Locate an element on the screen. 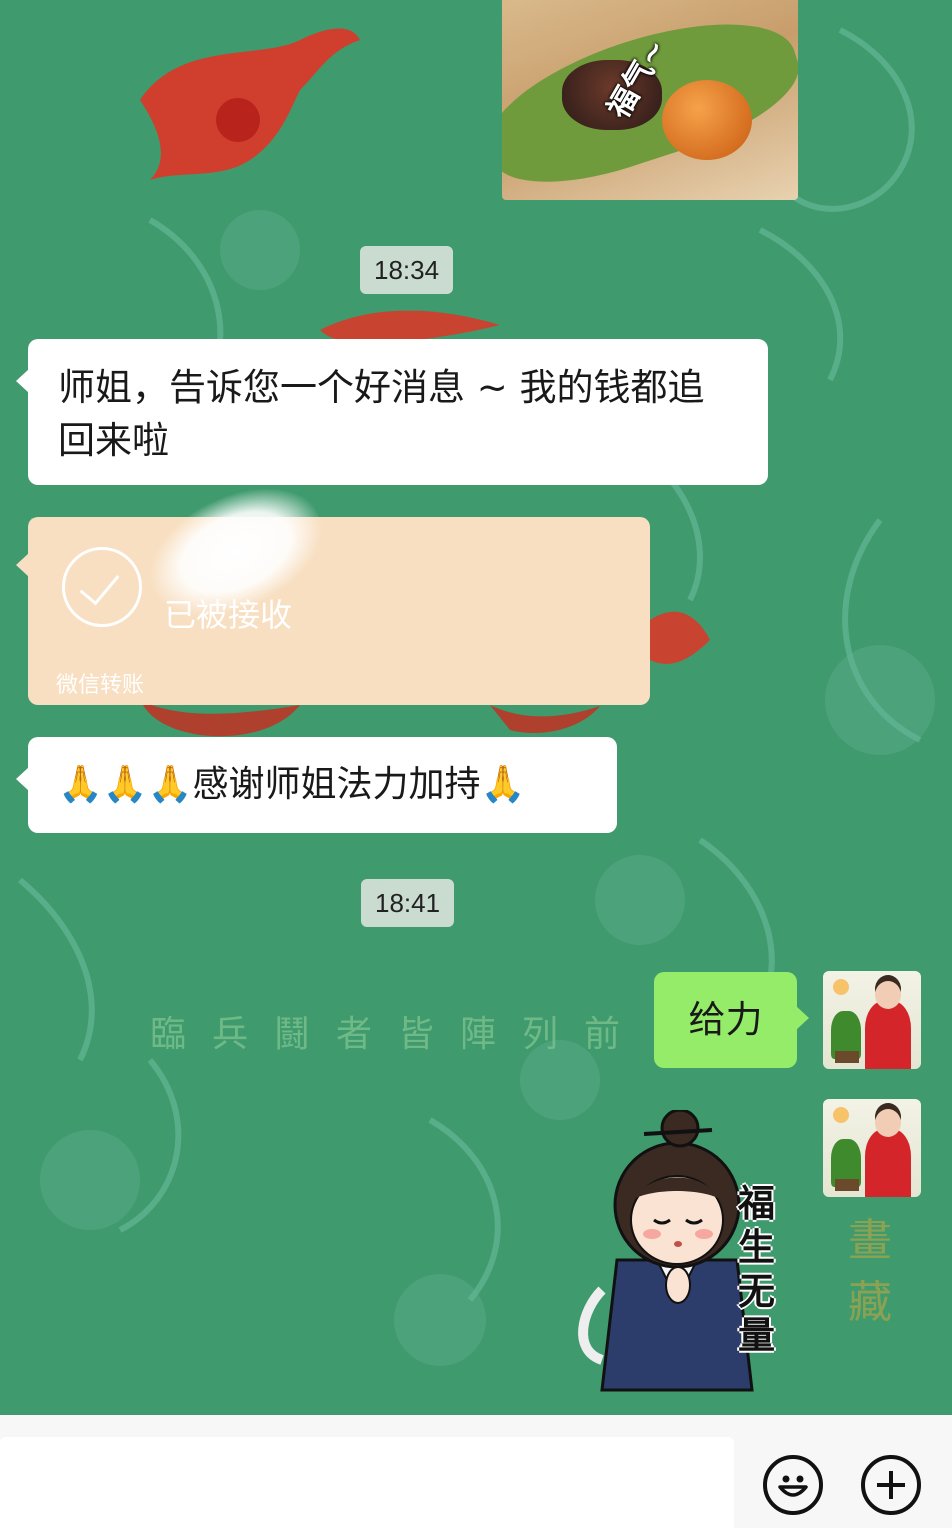 The image size is (952, 1528). plus-icon is located at coordinates (891, 1485).